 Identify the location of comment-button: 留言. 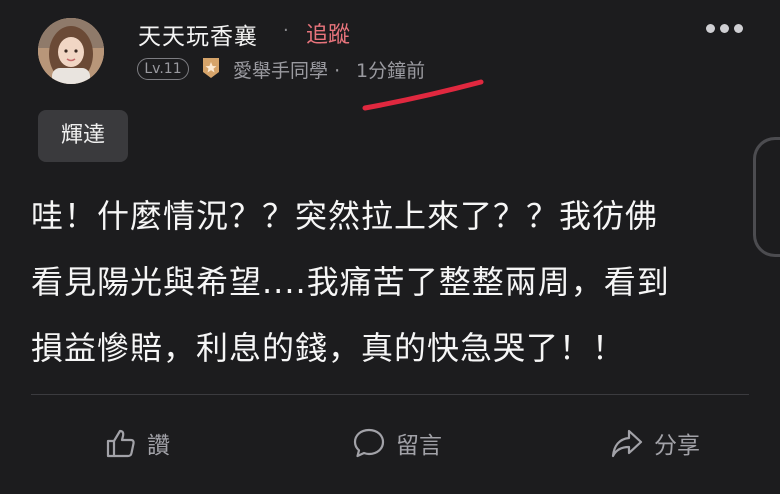
(397, 443).